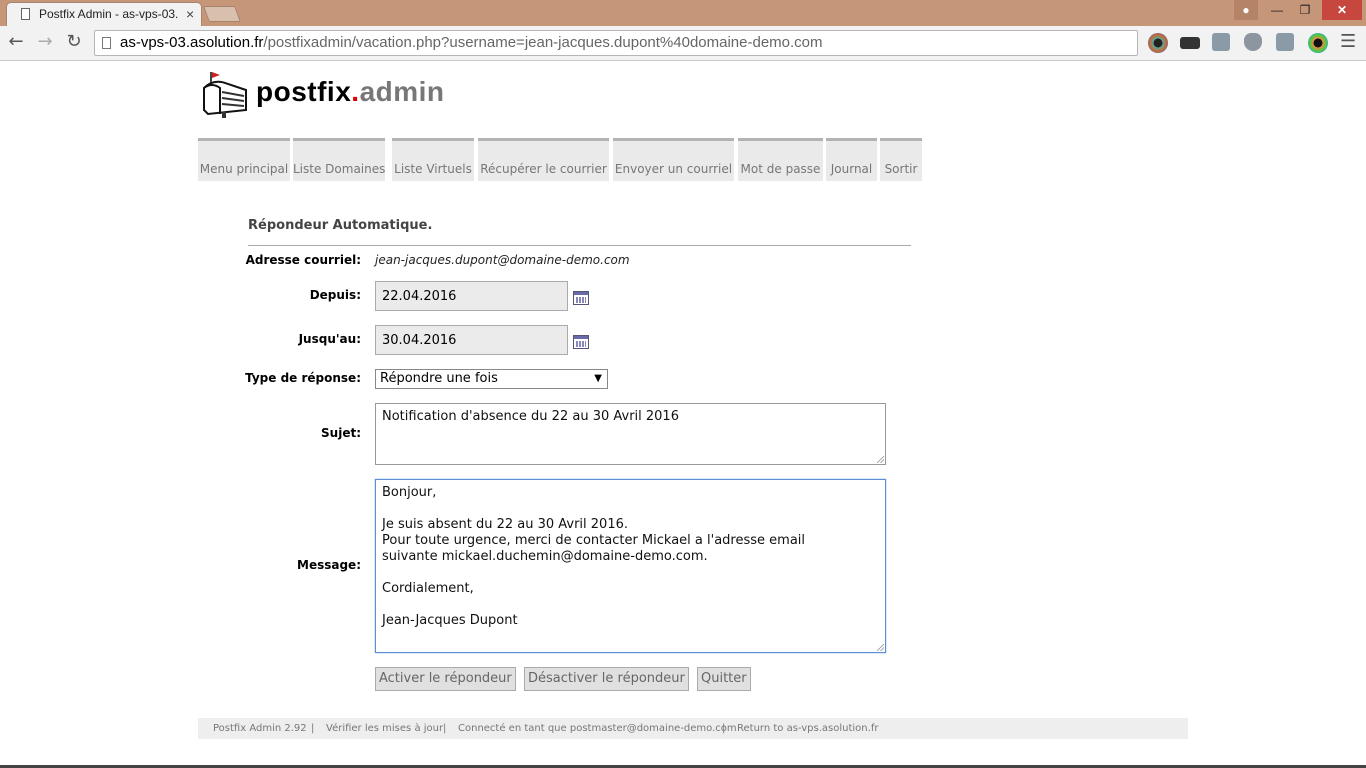  I want to click on new-tab-button, so click(222, 14).